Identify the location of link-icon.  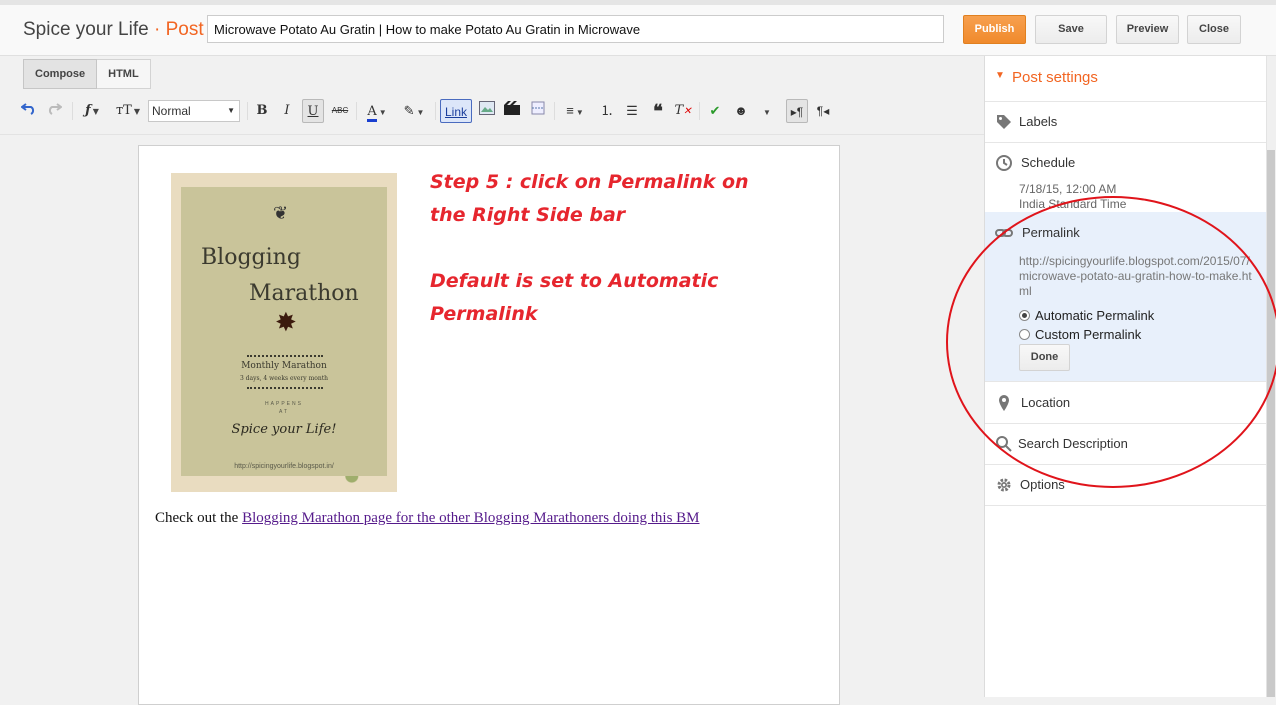
(1004, 233).